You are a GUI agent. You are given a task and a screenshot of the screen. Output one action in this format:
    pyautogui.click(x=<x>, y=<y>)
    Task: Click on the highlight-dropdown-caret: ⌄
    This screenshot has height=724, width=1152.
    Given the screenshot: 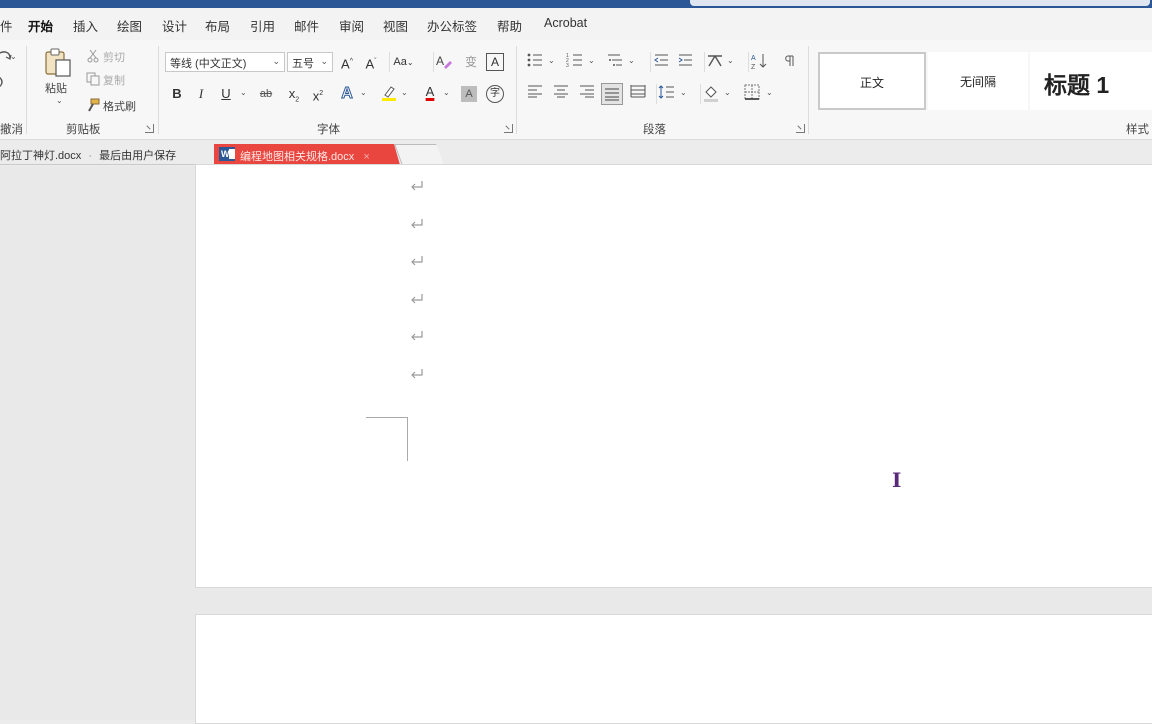 What is the action you would take?
    pyautogui.click(x=404, y=92)
    